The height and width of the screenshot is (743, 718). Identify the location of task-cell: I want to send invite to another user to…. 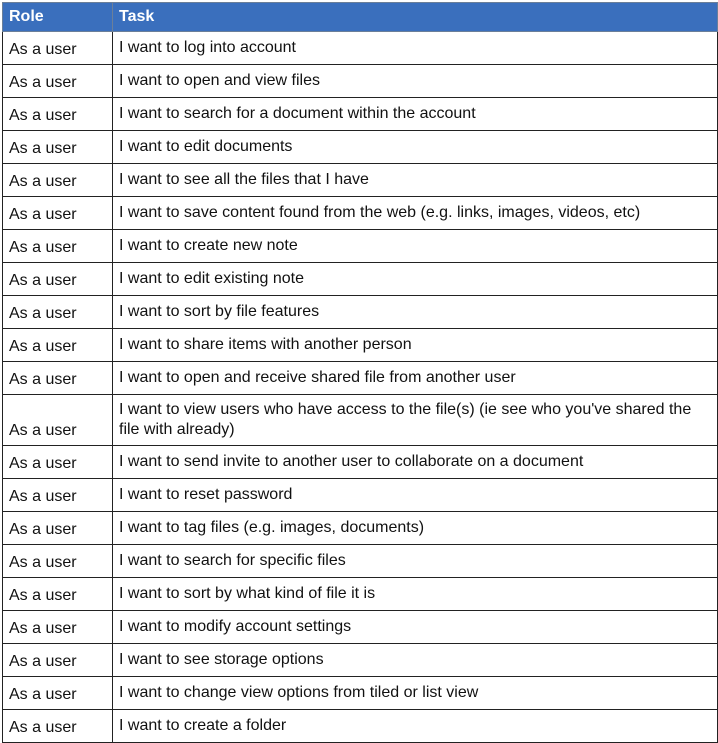
(415, 462).